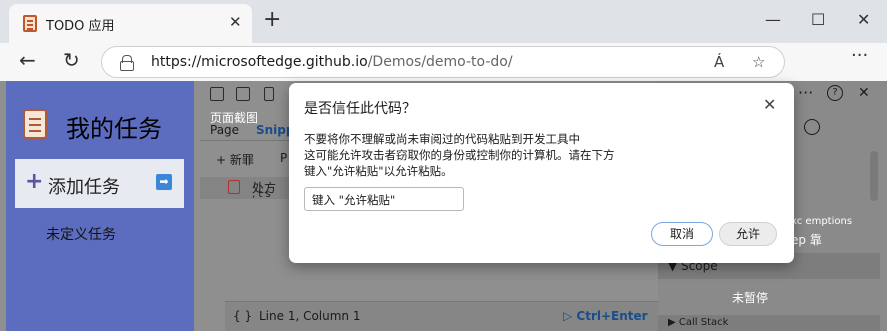 This screenshot has width=887, height=331. I want to click on tab-strip: TODO 应用 ✕ + — ☐ ✕, so click(443, 21).